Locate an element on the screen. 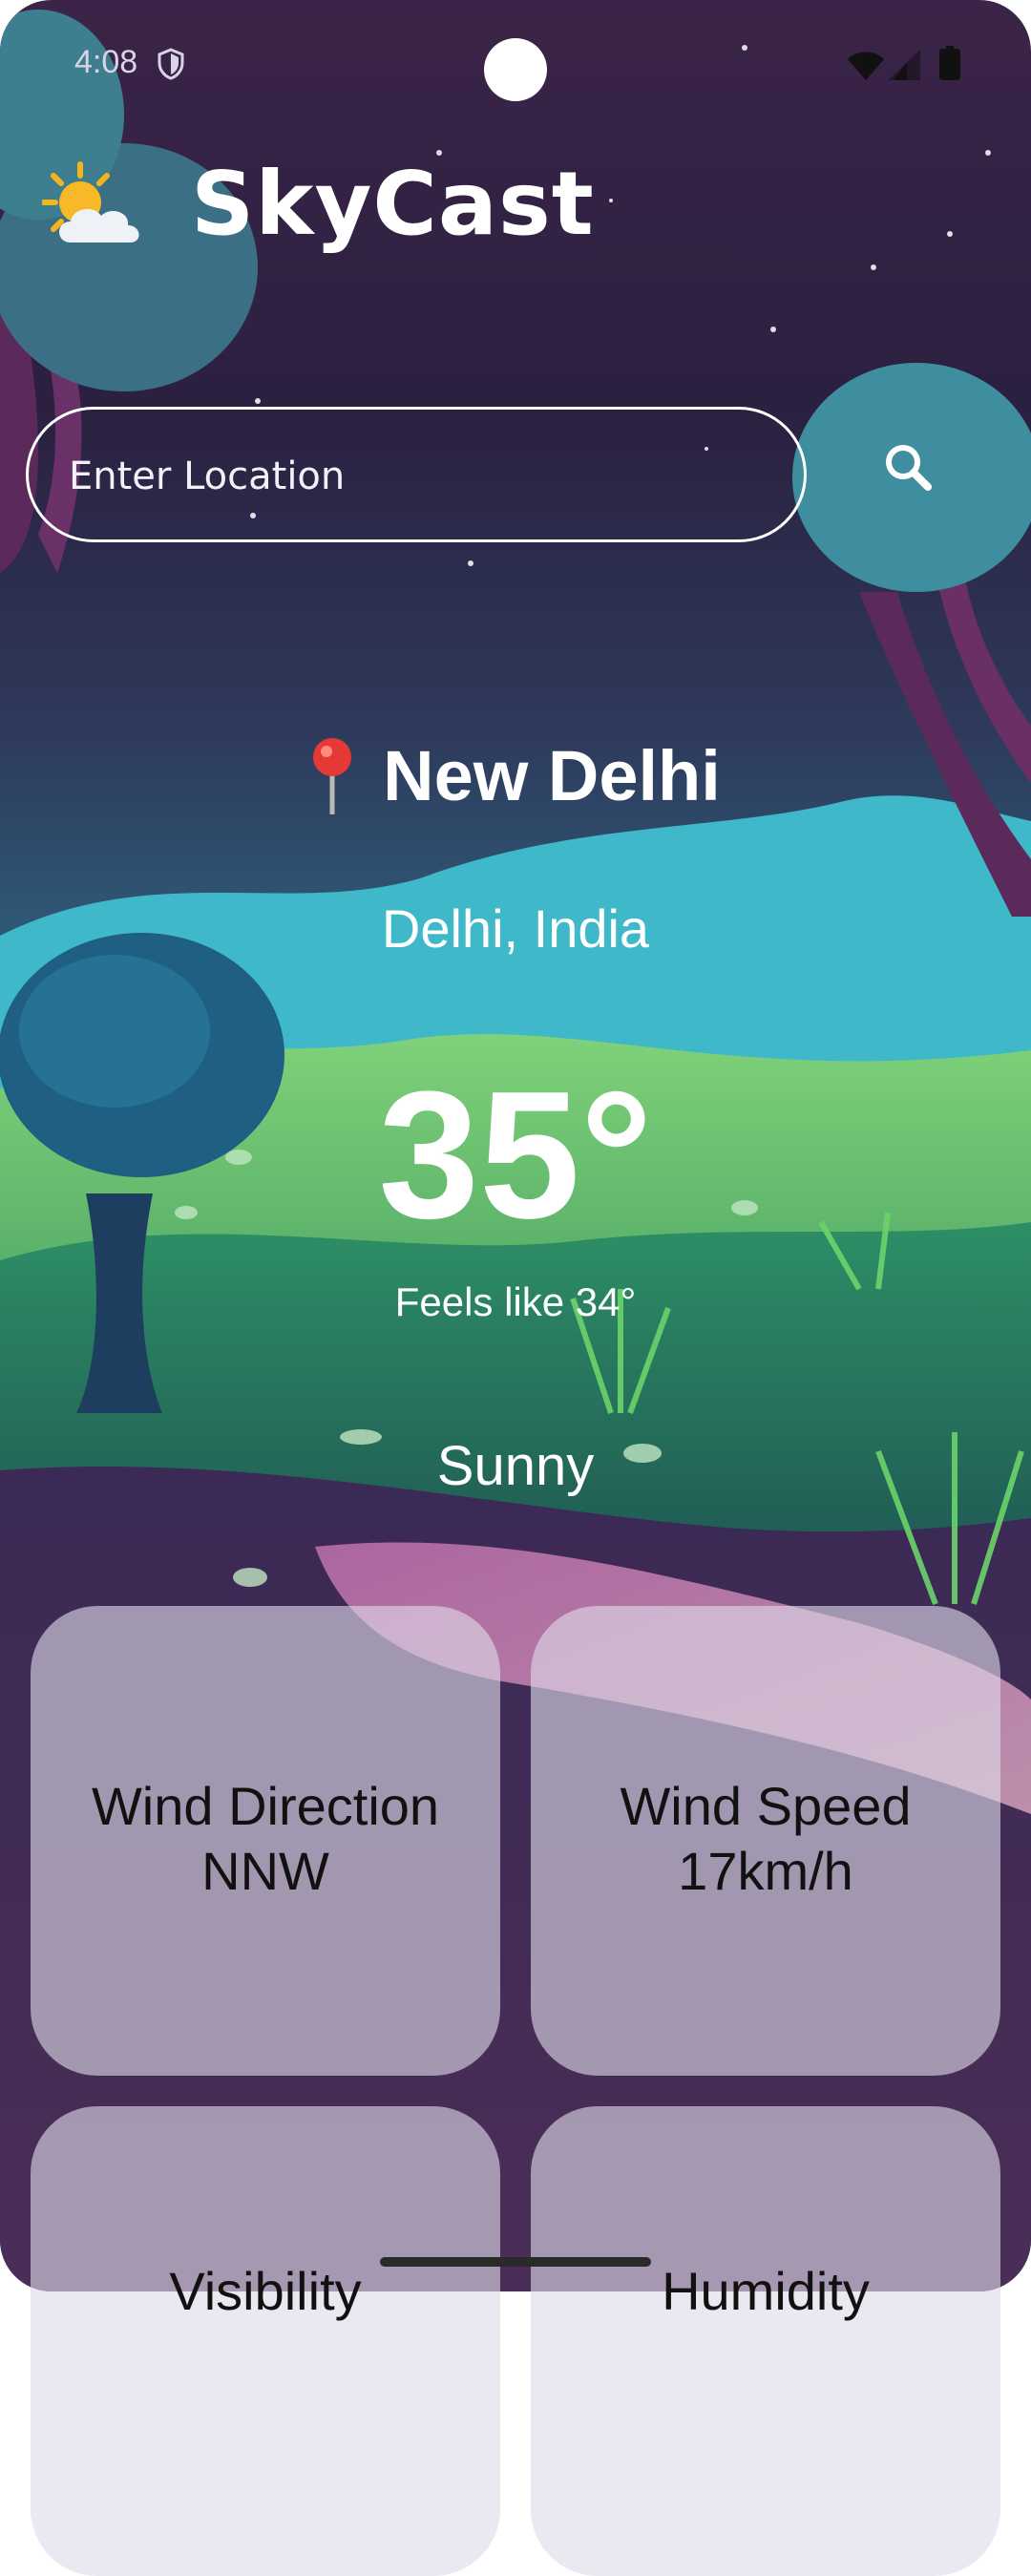 The height and width of the screenshot is (2576, 1031). home-indicator is located at coordinates (515, 2262).